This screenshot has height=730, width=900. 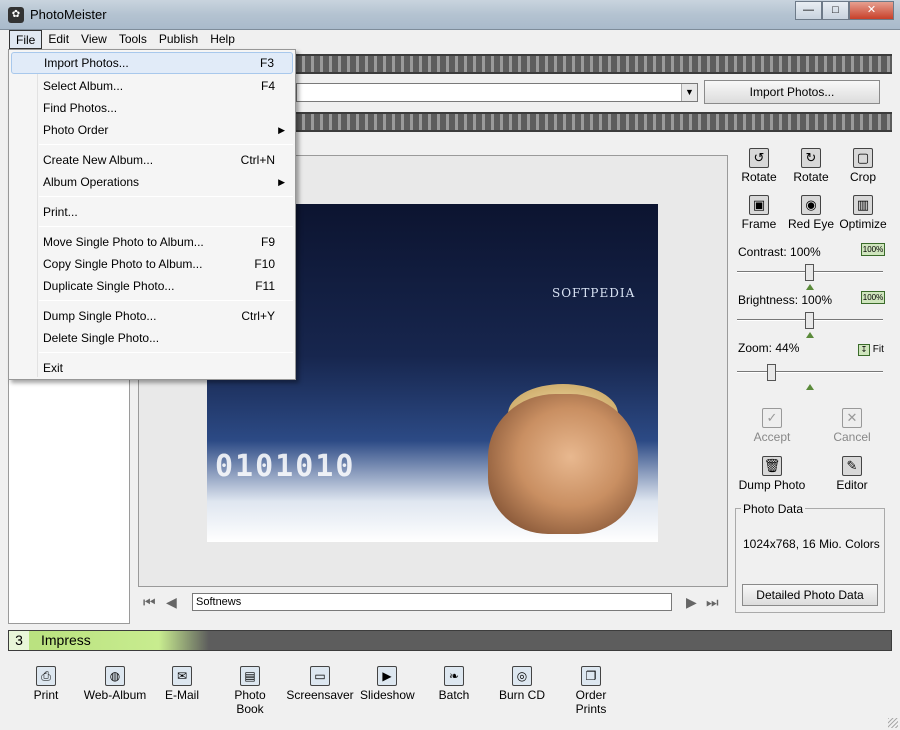 What do you see at coordinates (267, 242) in the screenshot?
I see `menu-item-shortcut: F9` at bounding box center [267, 242].